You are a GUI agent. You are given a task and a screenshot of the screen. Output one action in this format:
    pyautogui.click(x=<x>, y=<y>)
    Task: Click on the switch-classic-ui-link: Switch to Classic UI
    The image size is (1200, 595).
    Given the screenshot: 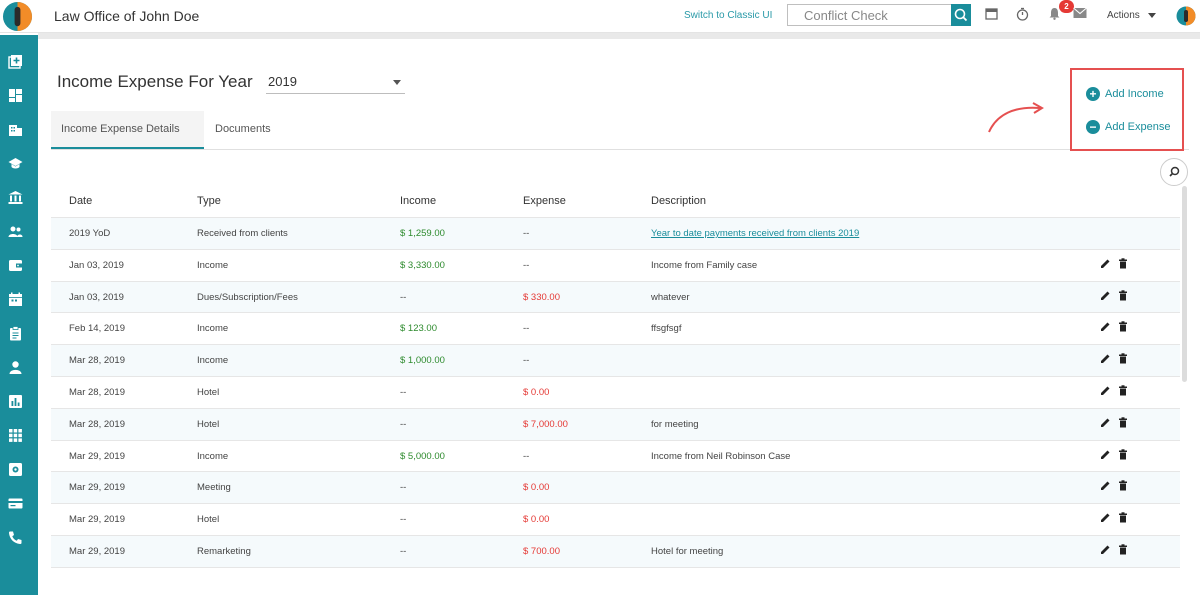 What is the action you would take?
    pyautogui.click(x=728, y=15)
    